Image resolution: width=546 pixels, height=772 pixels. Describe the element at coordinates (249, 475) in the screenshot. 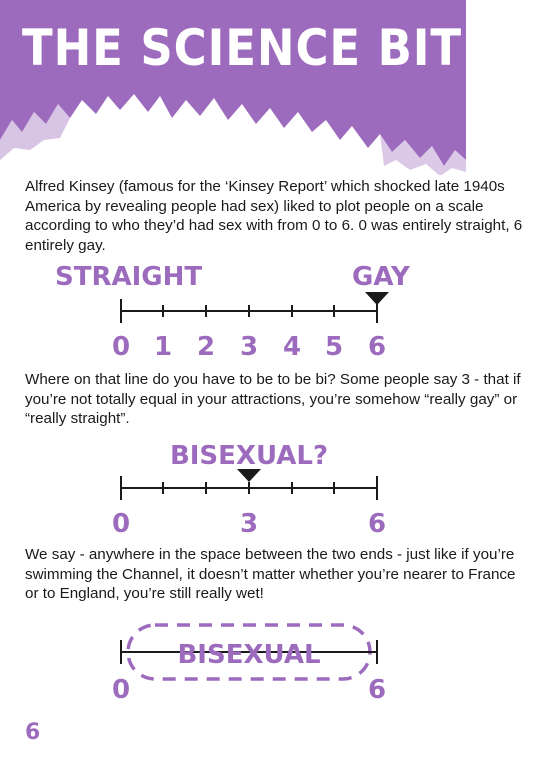

I see `midpoint-marker-icon` at that location.